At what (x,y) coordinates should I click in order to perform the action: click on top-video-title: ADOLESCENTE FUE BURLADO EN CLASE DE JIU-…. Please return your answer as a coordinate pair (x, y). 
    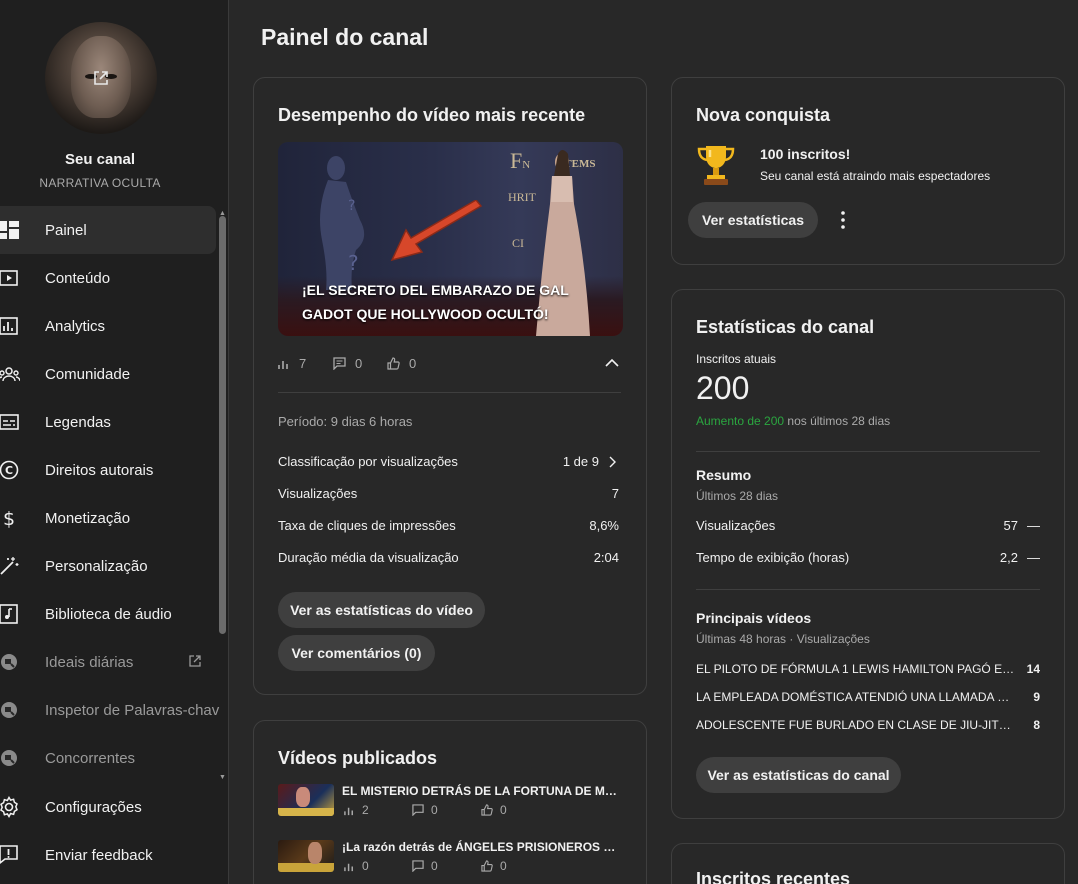
    Looking at the image, I should click on (856, 725).